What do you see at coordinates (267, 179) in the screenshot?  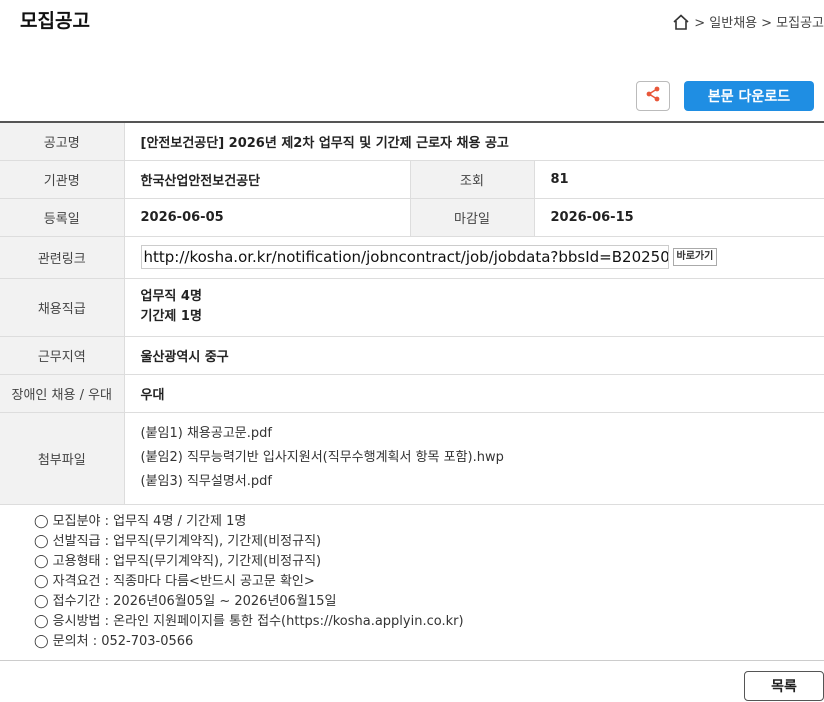 I see `org-name: 한국산업안전보건공단` at bounding box center [267, 179].